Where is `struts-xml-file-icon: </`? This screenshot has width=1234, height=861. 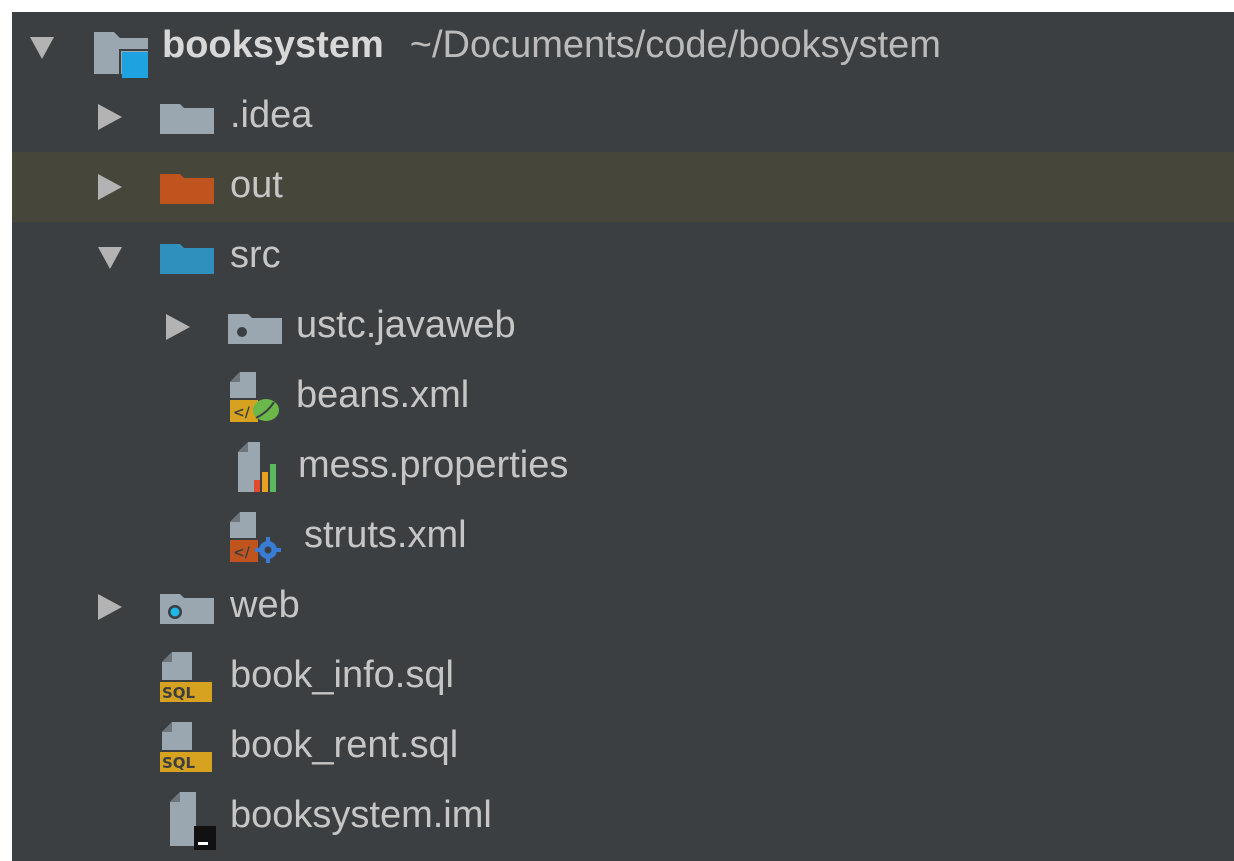
struts-xml-file-icon: </ is located at coordinates (256, 538).